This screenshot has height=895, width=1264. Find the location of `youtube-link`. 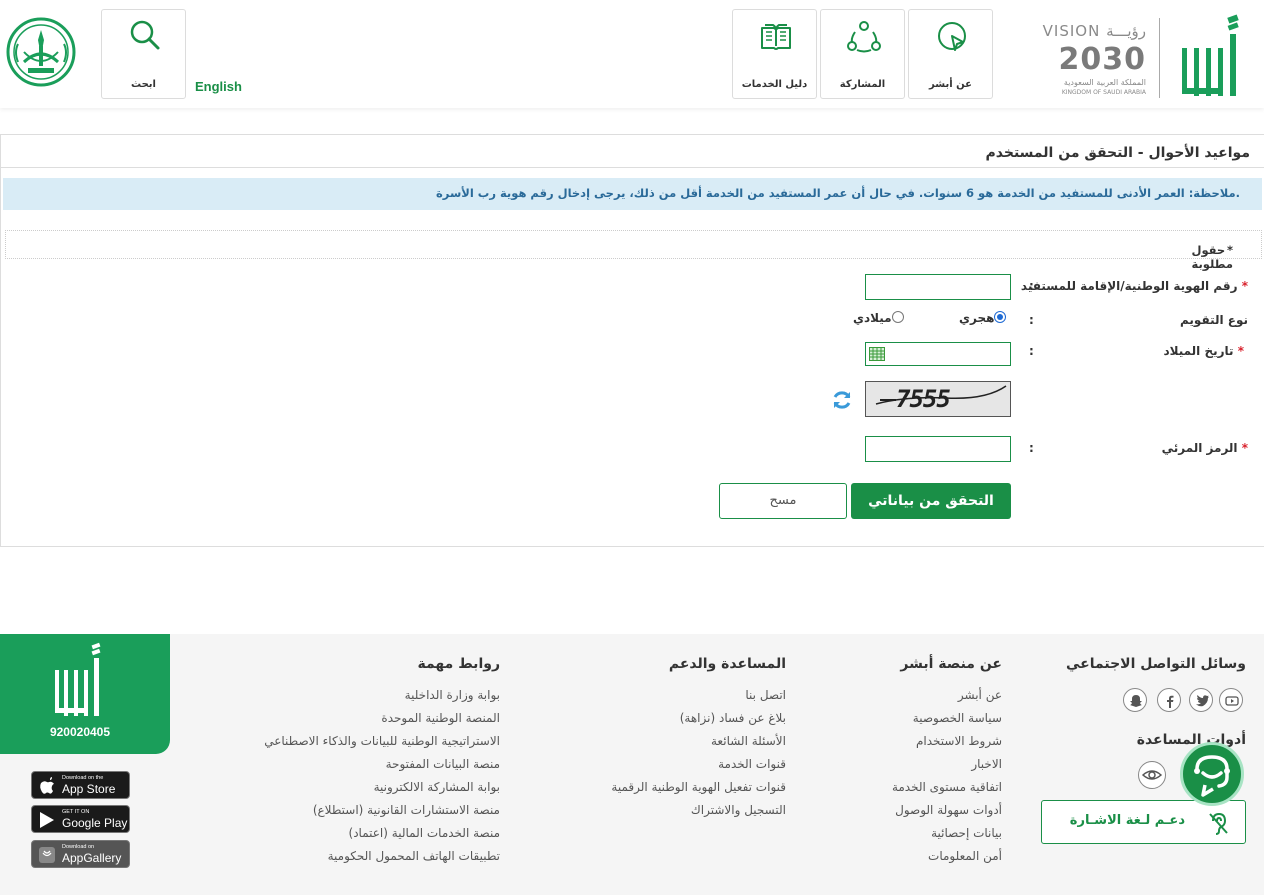

youtube-link is located at coordinates (1231, 700).